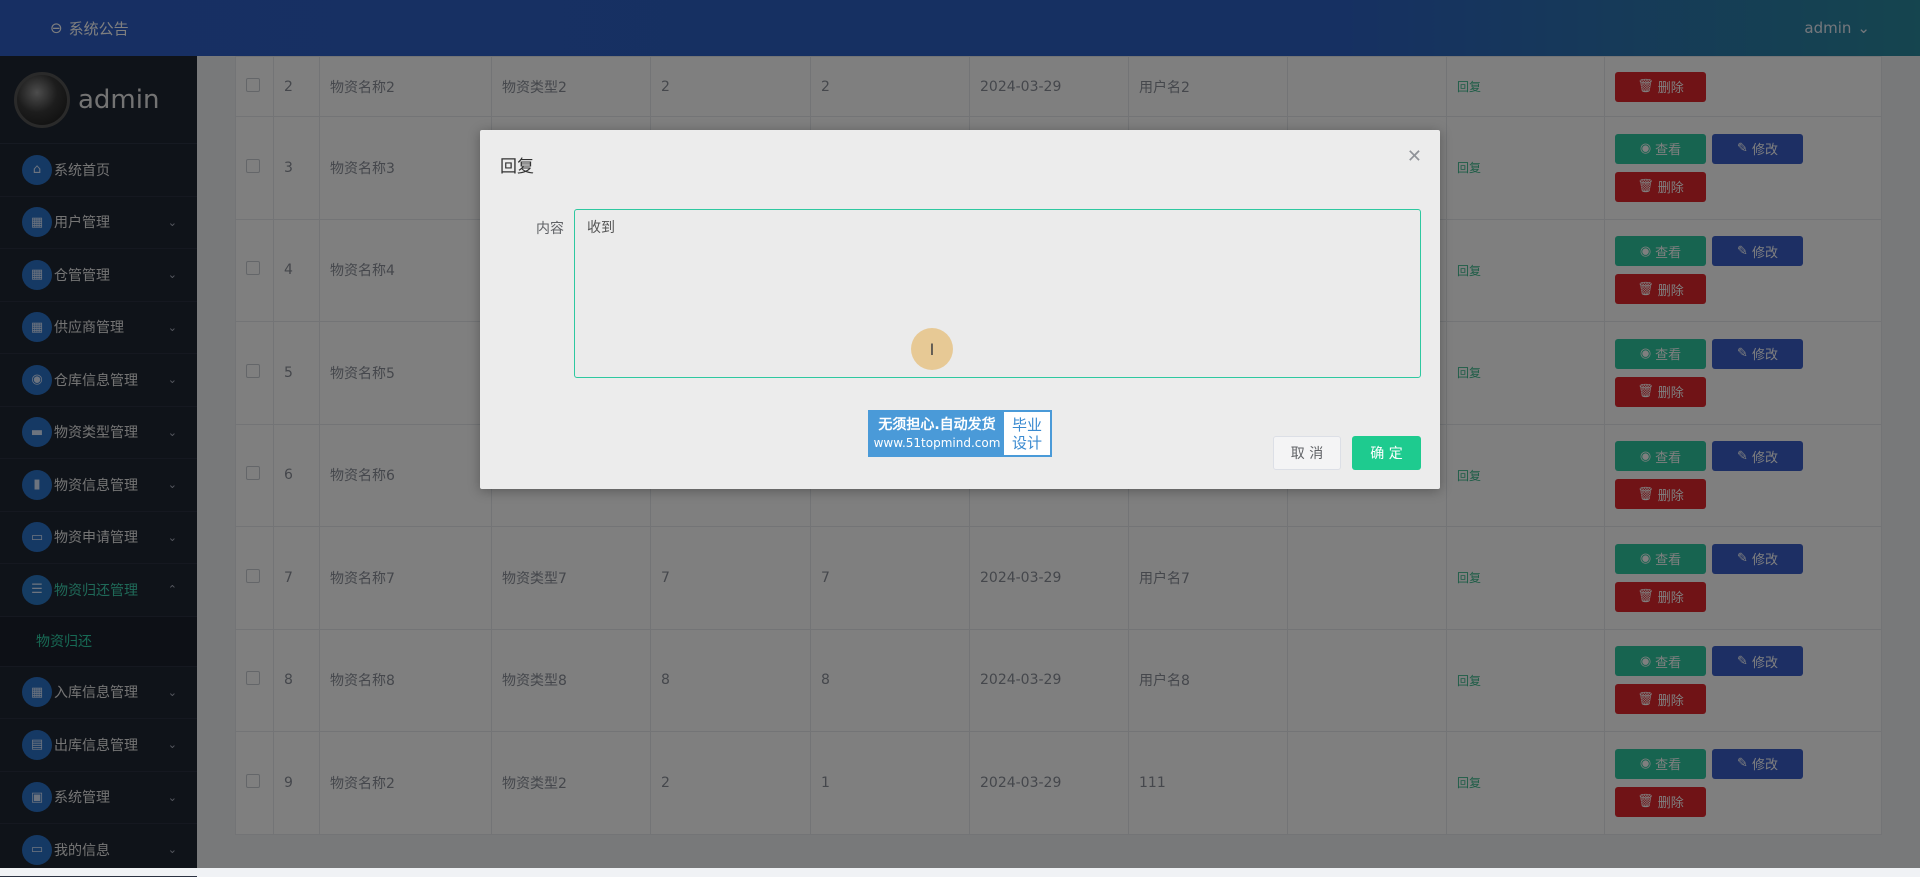 This screenshot has height=877, width=1920. I want to click on cancel-button: 取 消, so click(1307, 453).